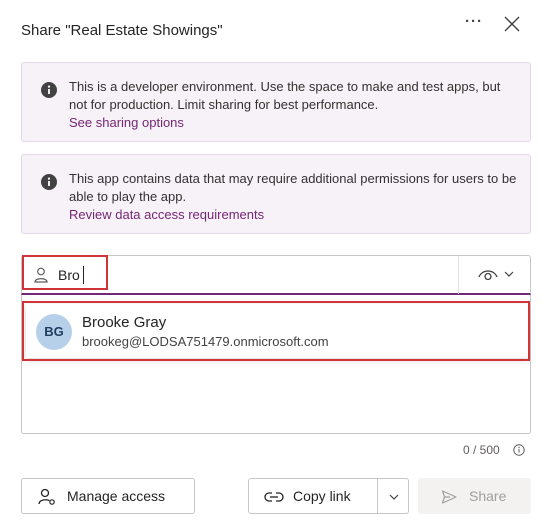 Image resolution: width=541 pixels, height=520 pixels. I want to click on see-sharing-options-link: See sharing options, so click(293, 123).